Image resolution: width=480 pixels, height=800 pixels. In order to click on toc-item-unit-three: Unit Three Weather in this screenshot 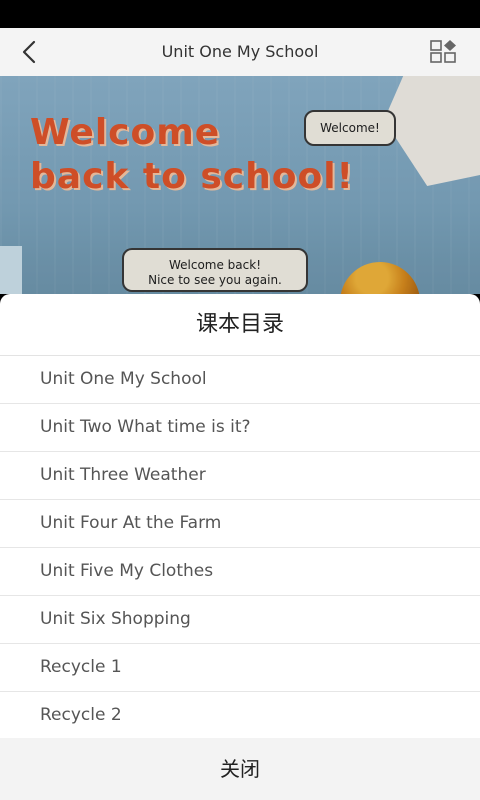, I will do `click(240, 476)`.